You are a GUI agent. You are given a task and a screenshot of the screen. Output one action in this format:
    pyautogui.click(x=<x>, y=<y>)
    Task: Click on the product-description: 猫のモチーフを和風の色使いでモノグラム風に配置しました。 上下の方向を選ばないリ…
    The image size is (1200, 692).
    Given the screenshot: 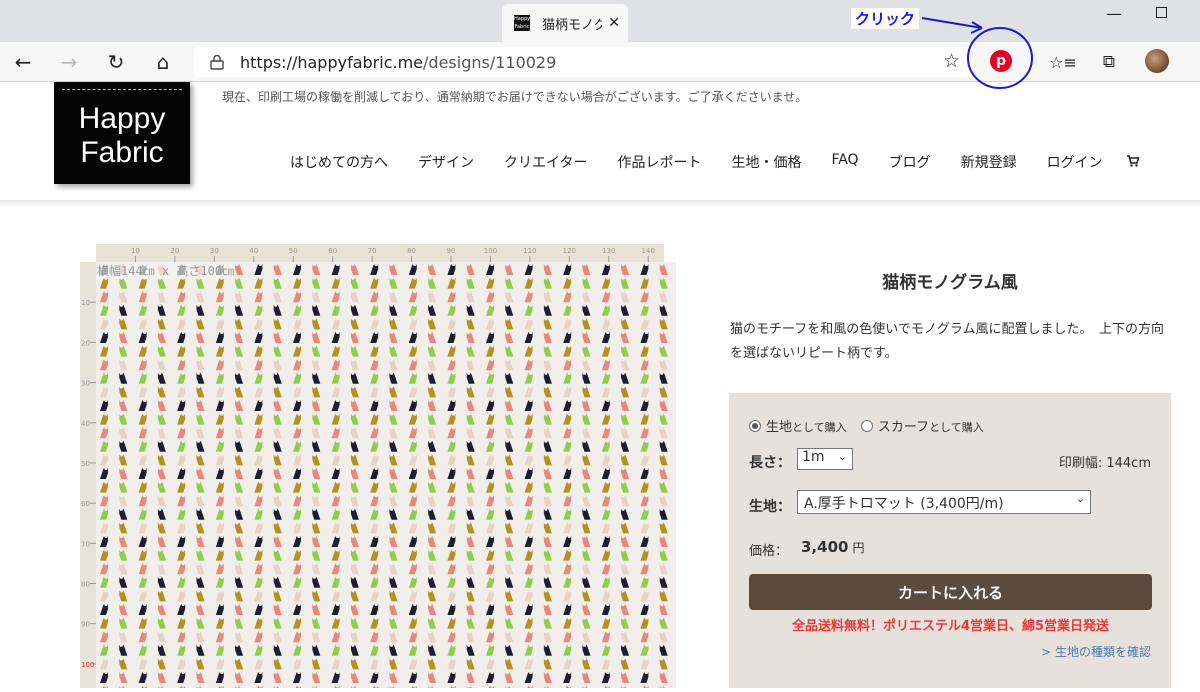 What is the action you would take?
    pyautogui.click(x=947, y=341)
    